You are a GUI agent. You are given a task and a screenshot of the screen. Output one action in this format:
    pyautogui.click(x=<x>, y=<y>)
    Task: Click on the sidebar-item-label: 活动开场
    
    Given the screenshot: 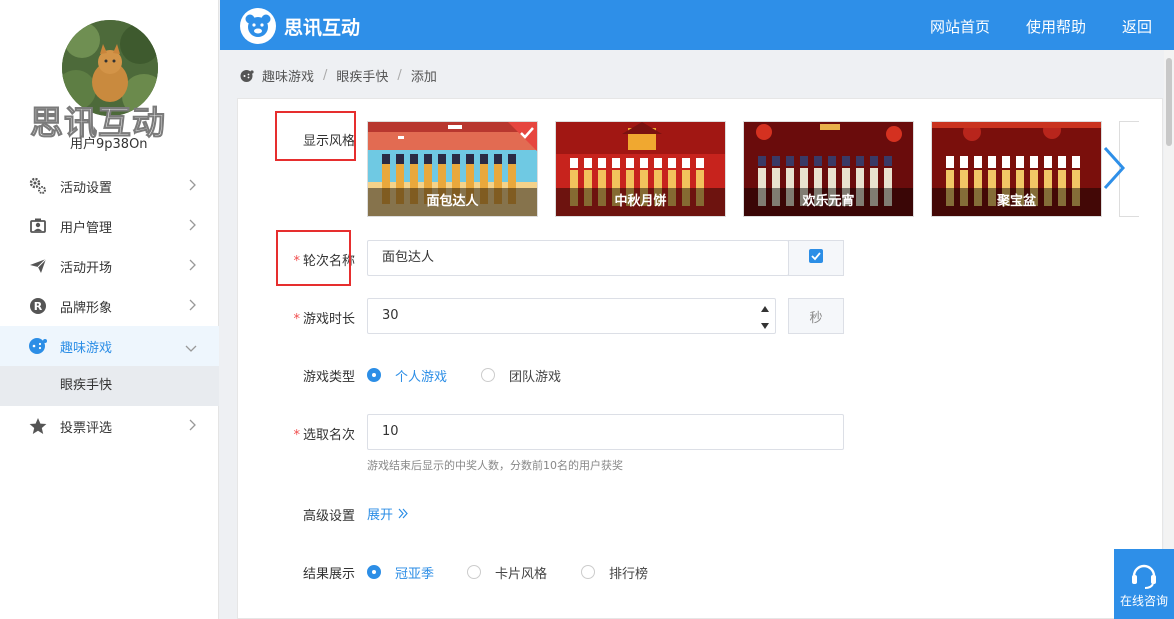 What is the action you would take?
    pyautogui.click(x=86, y=268)
    